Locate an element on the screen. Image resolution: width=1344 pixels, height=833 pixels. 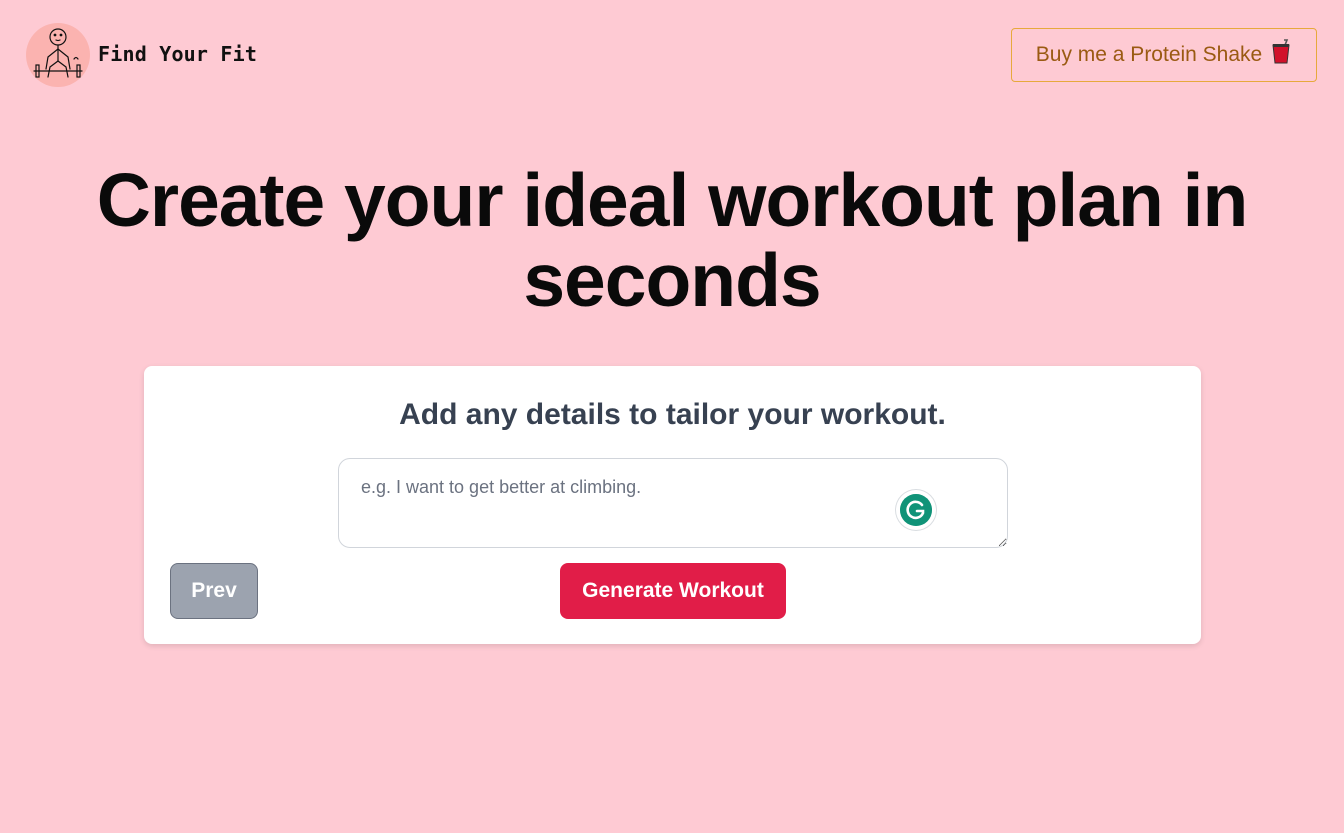
cup-icon is located at coordinates (1281, 55).